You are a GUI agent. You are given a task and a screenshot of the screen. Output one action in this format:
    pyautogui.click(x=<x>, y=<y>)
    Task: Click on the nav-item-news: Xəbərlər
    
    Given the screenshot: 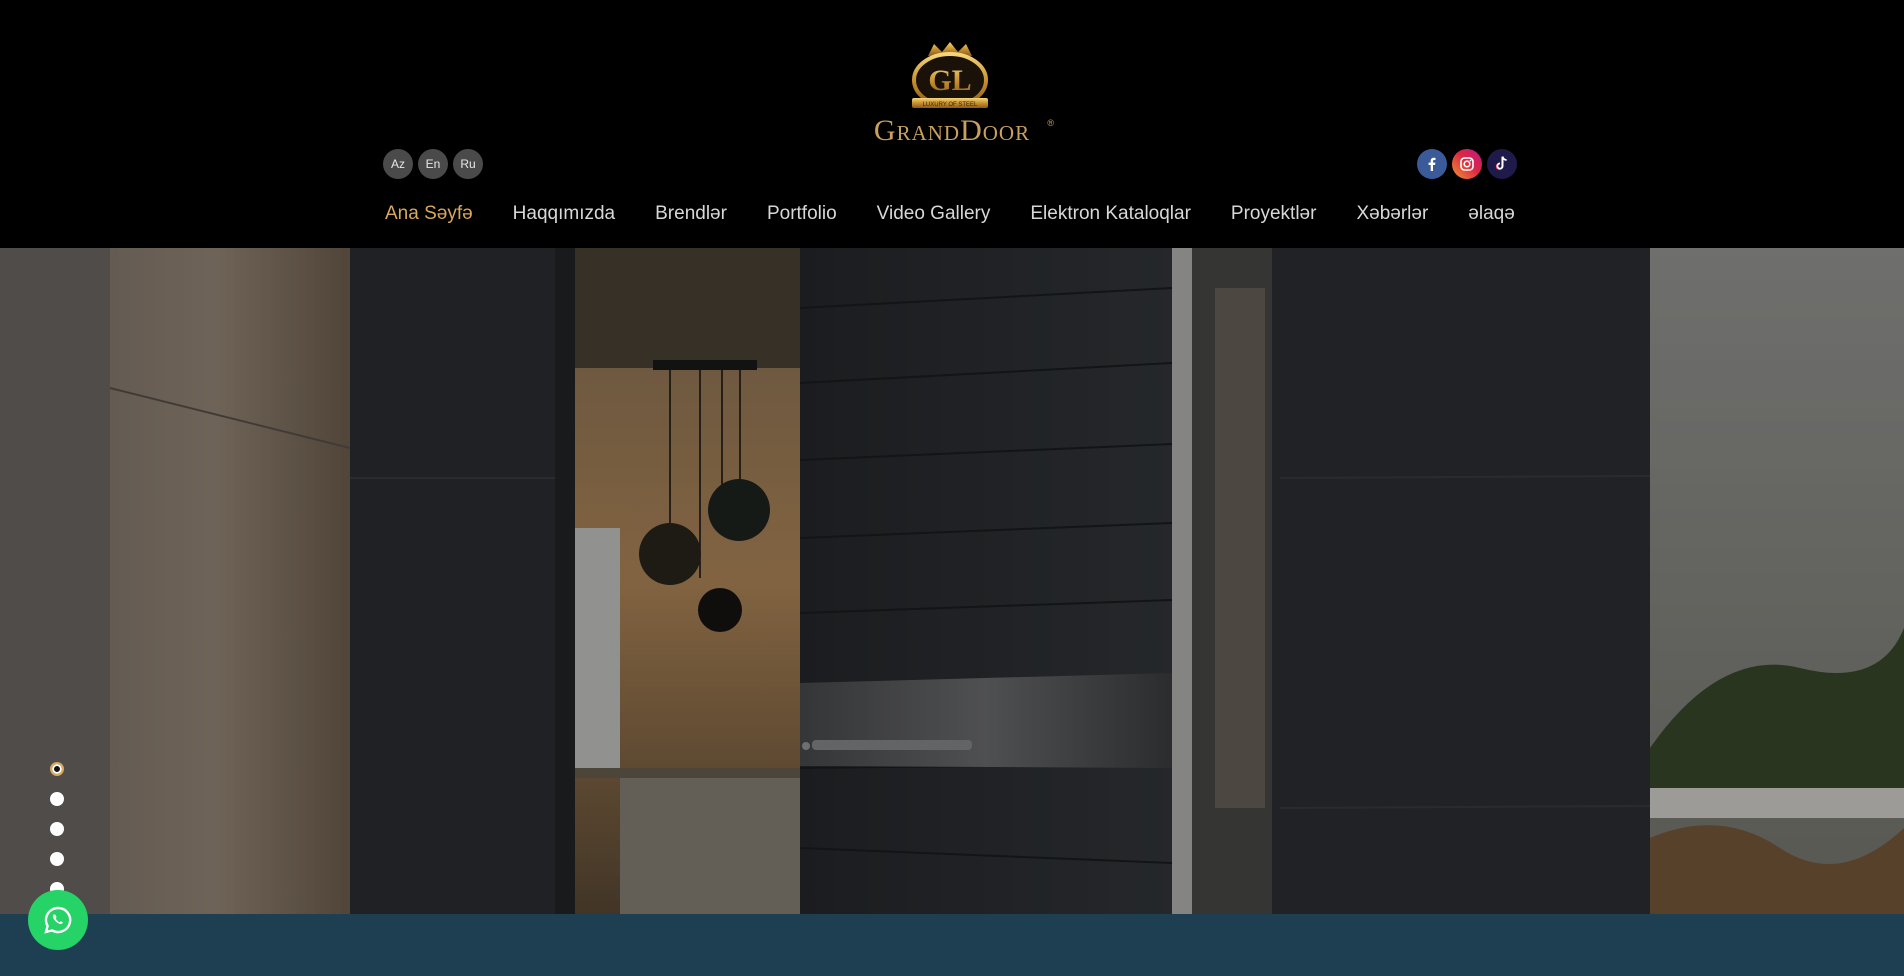 What is the action you would take?
    pyautogui.click(x=1392, y=214)
    